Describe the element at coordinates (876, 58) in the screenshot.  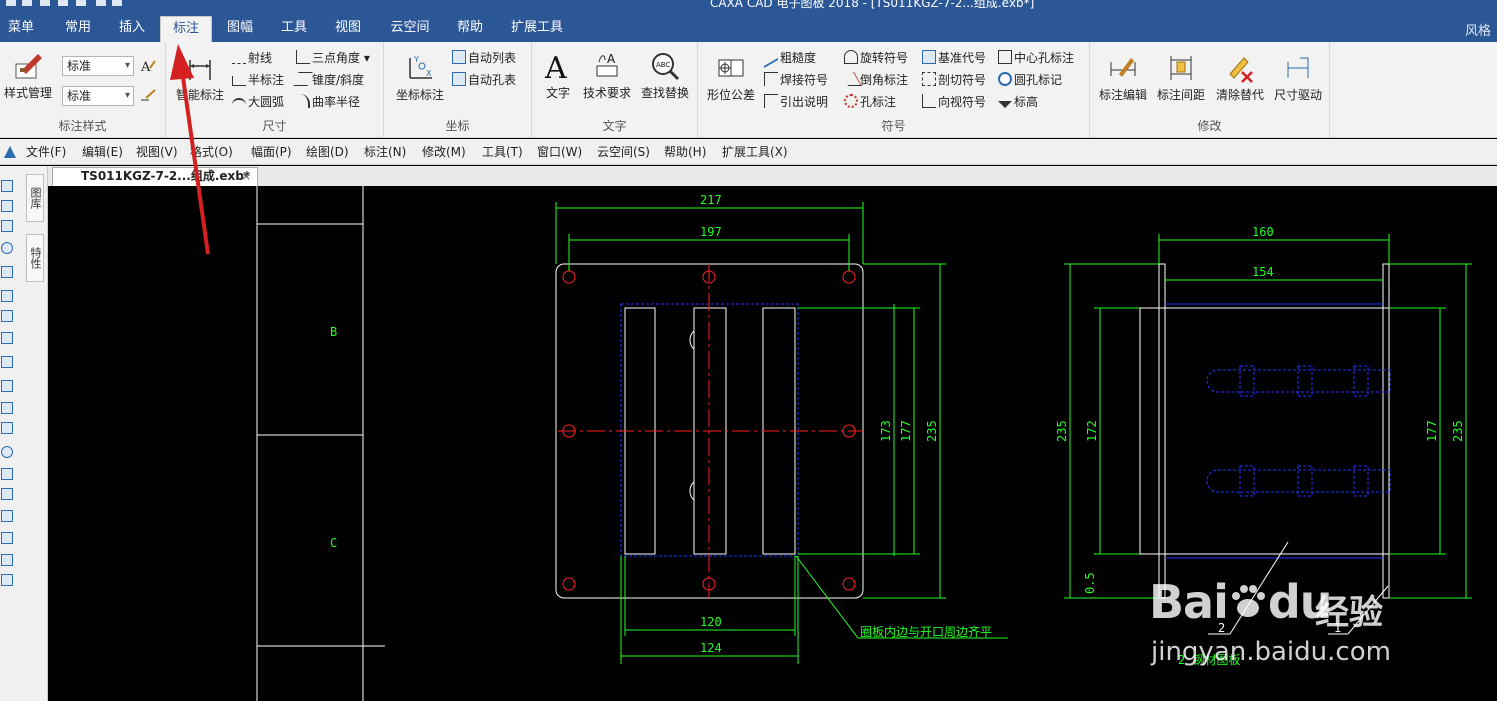
I see `rotation-symbol-button: 旋转符号` at that location.